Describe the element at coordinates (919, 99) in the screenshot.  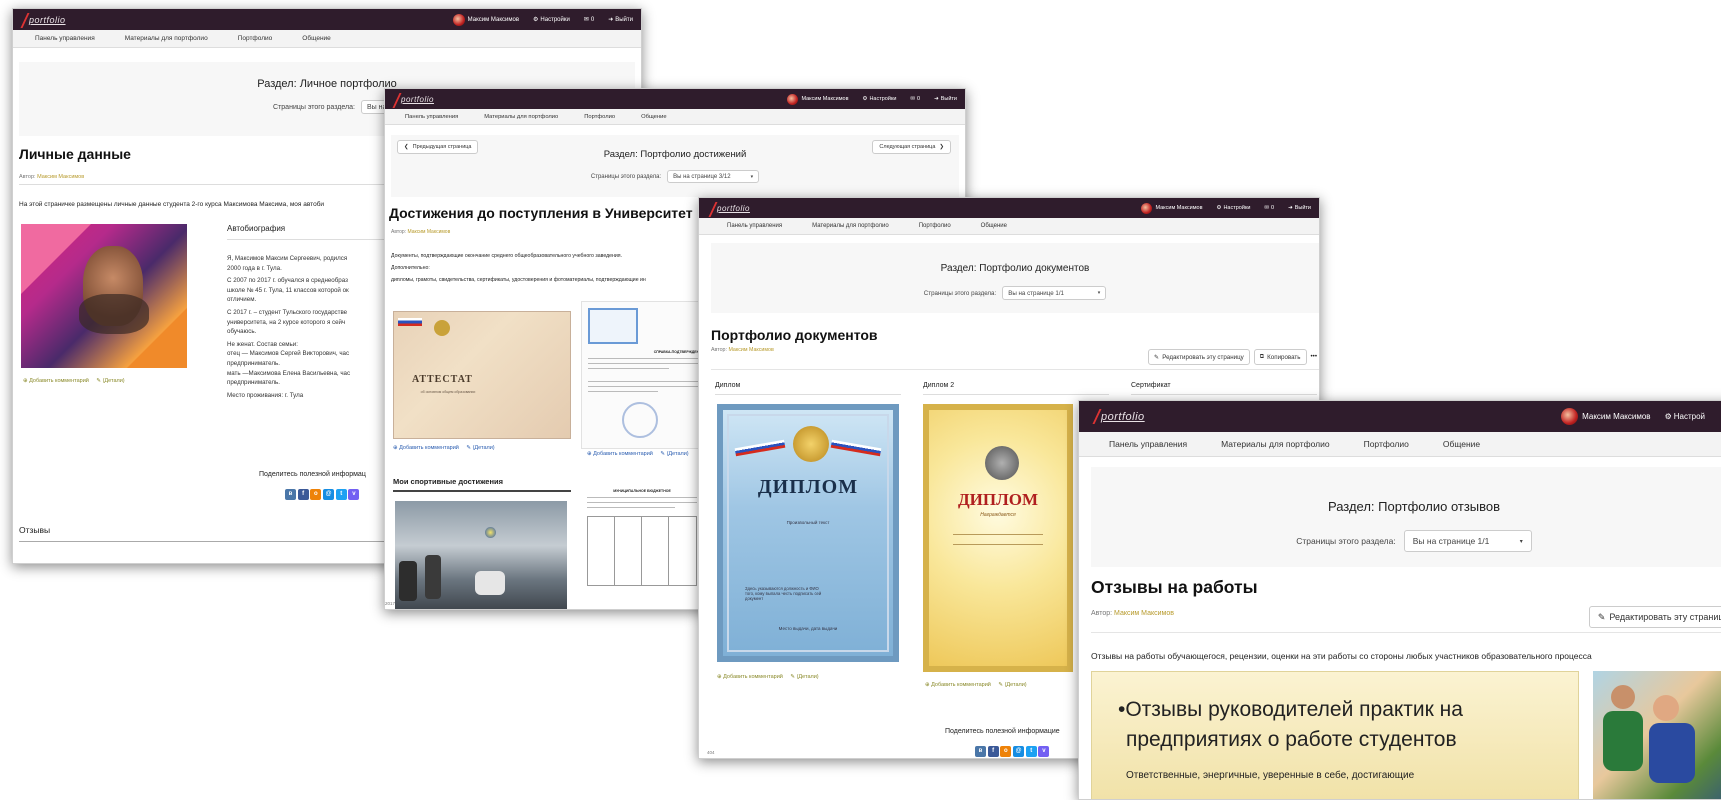
I see `mail-count: 0` at that location.